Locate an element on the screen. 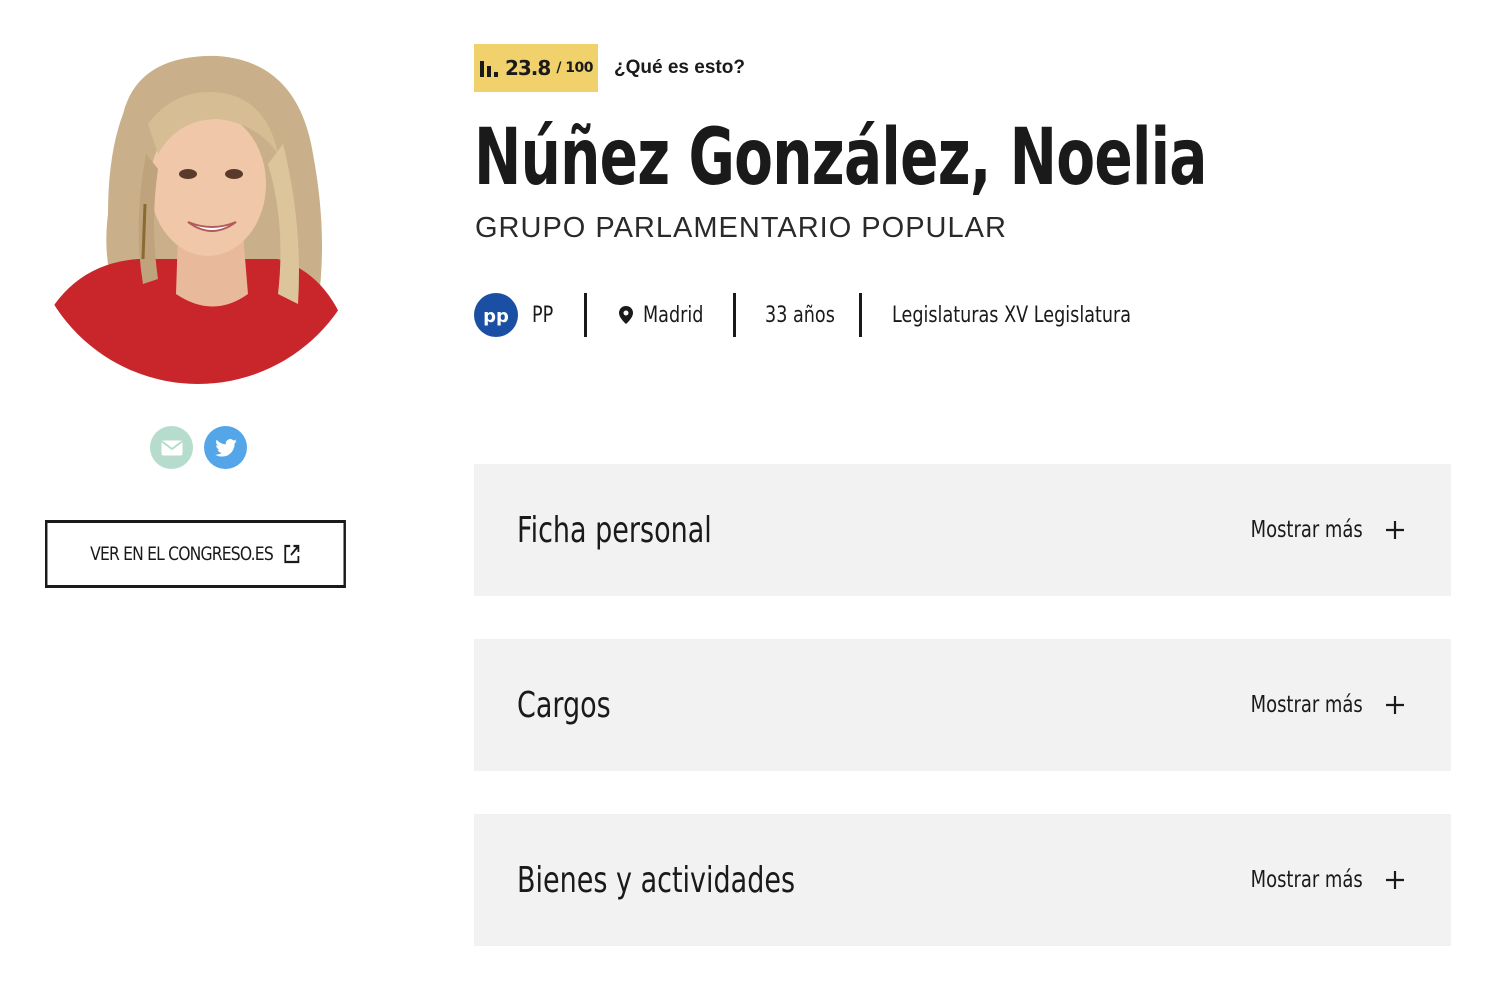  parliamentary-group: GRUPO PARLAMENTARIO POPULAR is located at coordinates (741, 228).